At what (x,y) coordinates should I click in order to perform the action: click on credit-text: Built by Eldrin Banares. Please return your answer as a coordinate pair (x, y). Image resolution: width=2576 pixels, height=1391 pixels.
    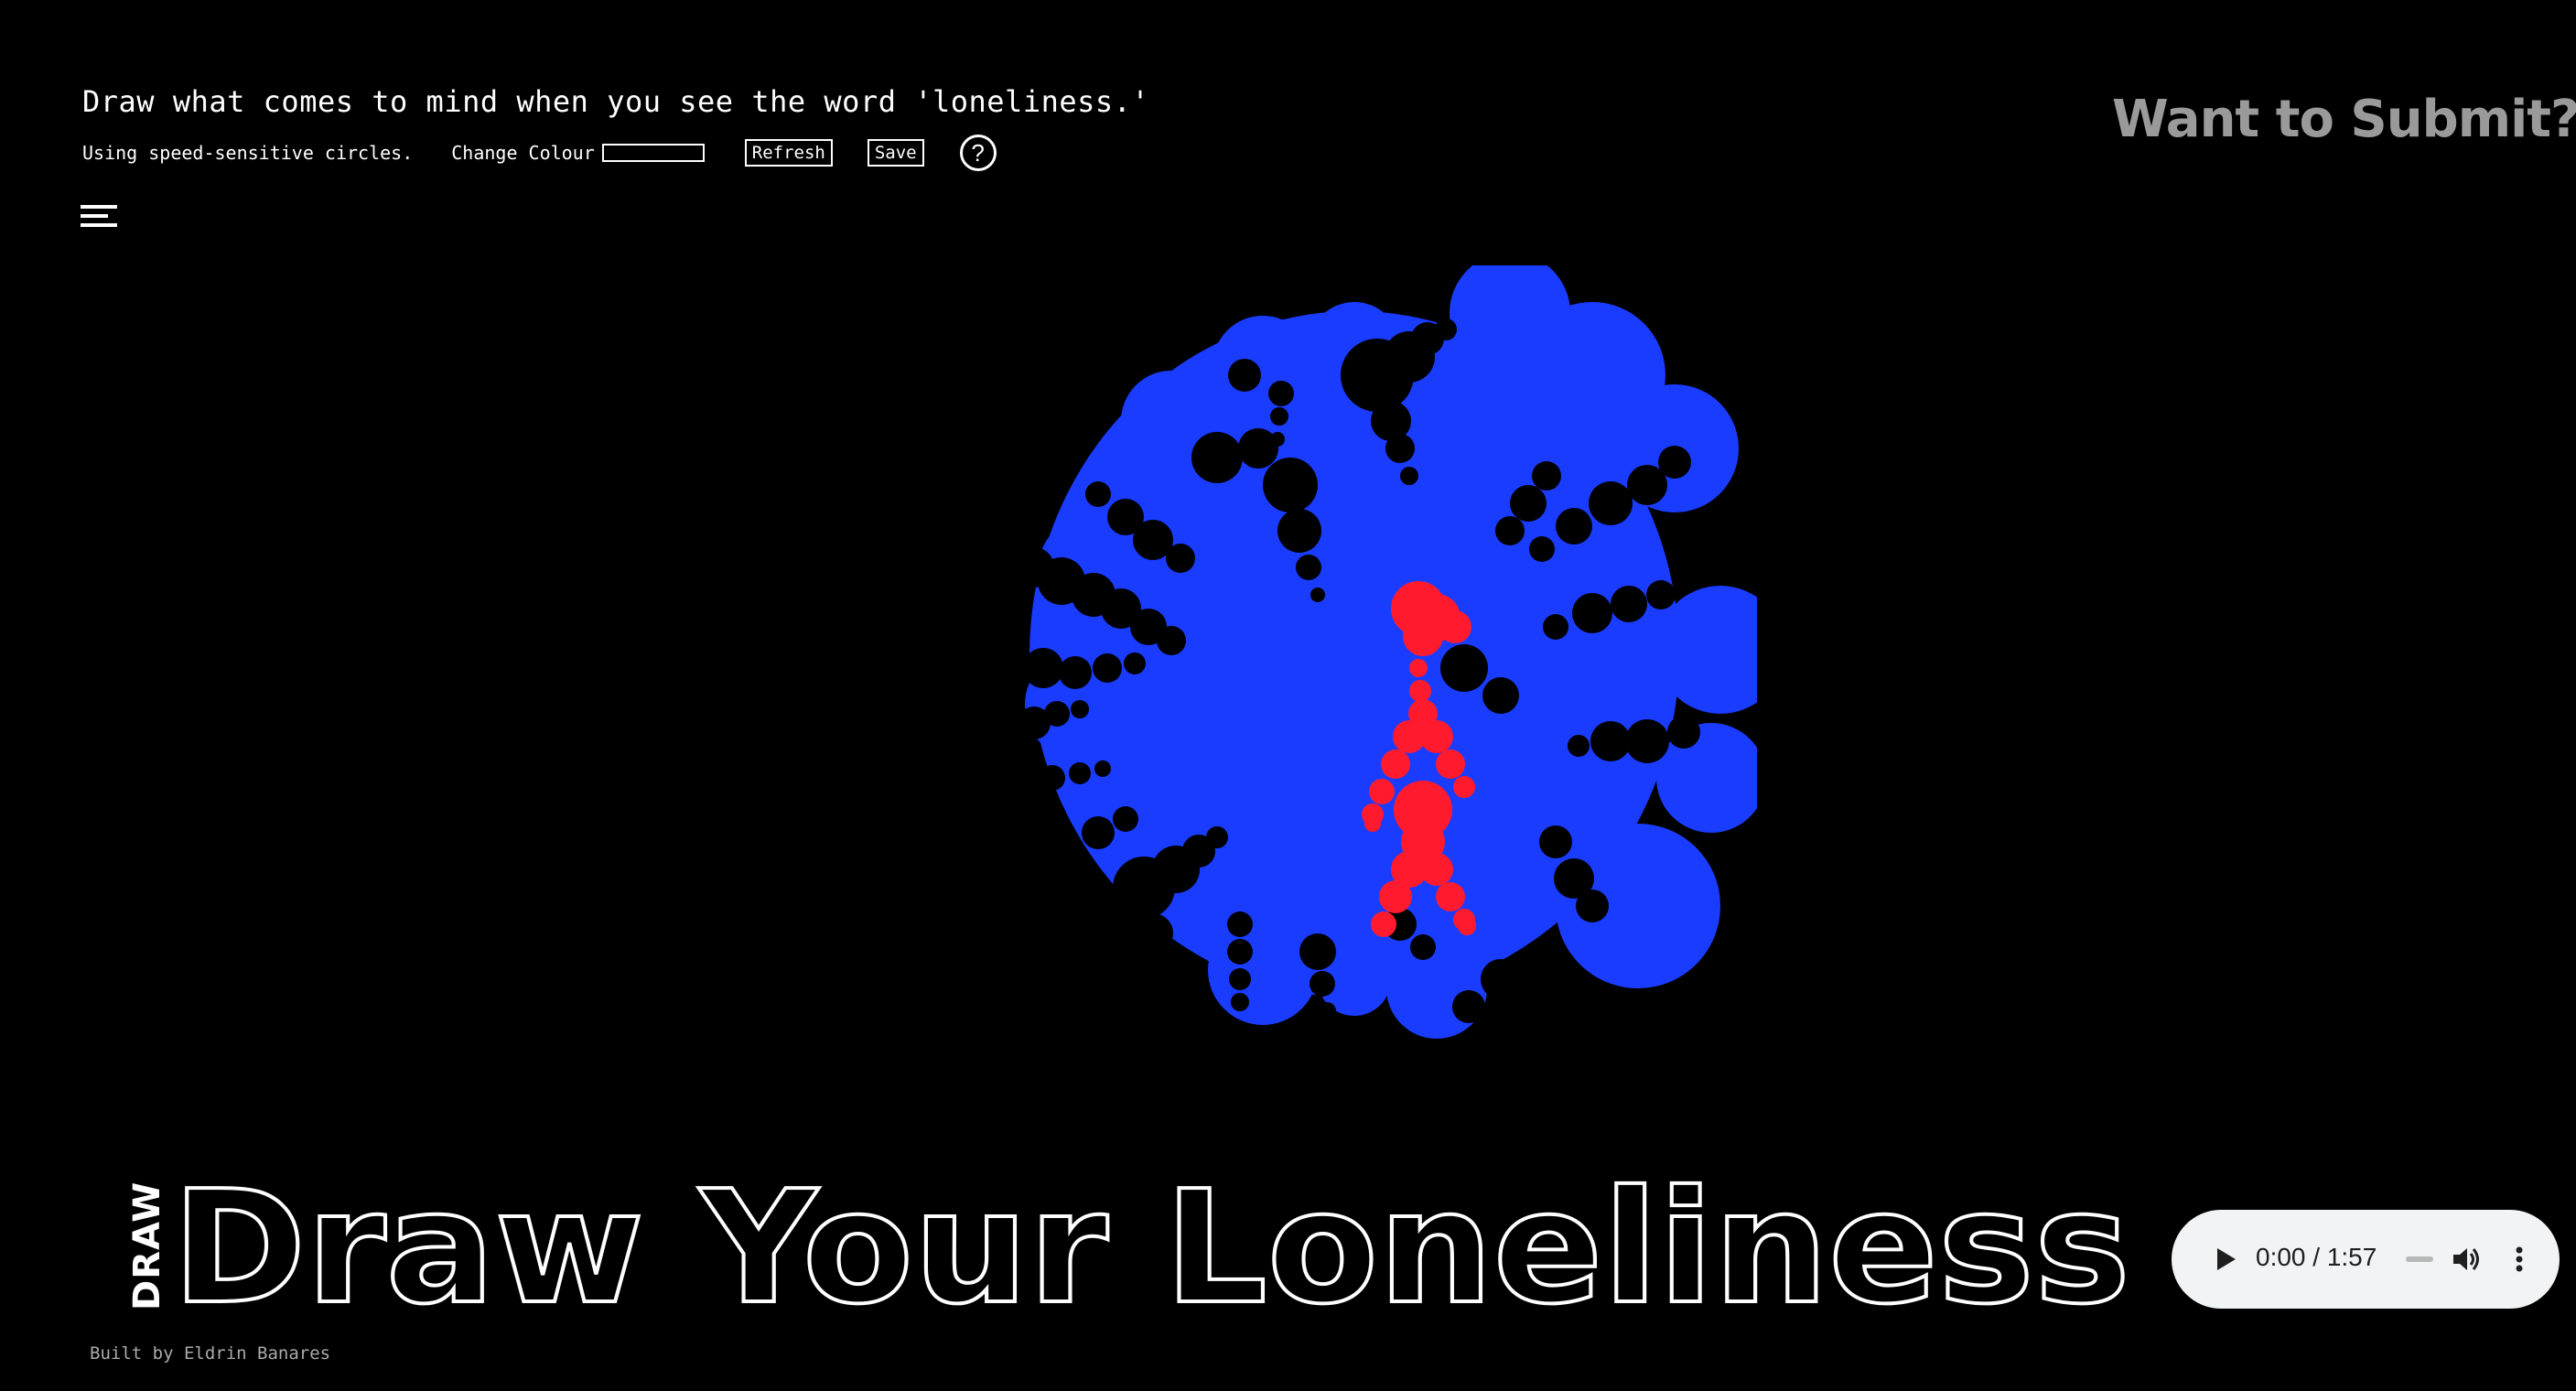
    Looking at the image, I should click on (210, 1353).